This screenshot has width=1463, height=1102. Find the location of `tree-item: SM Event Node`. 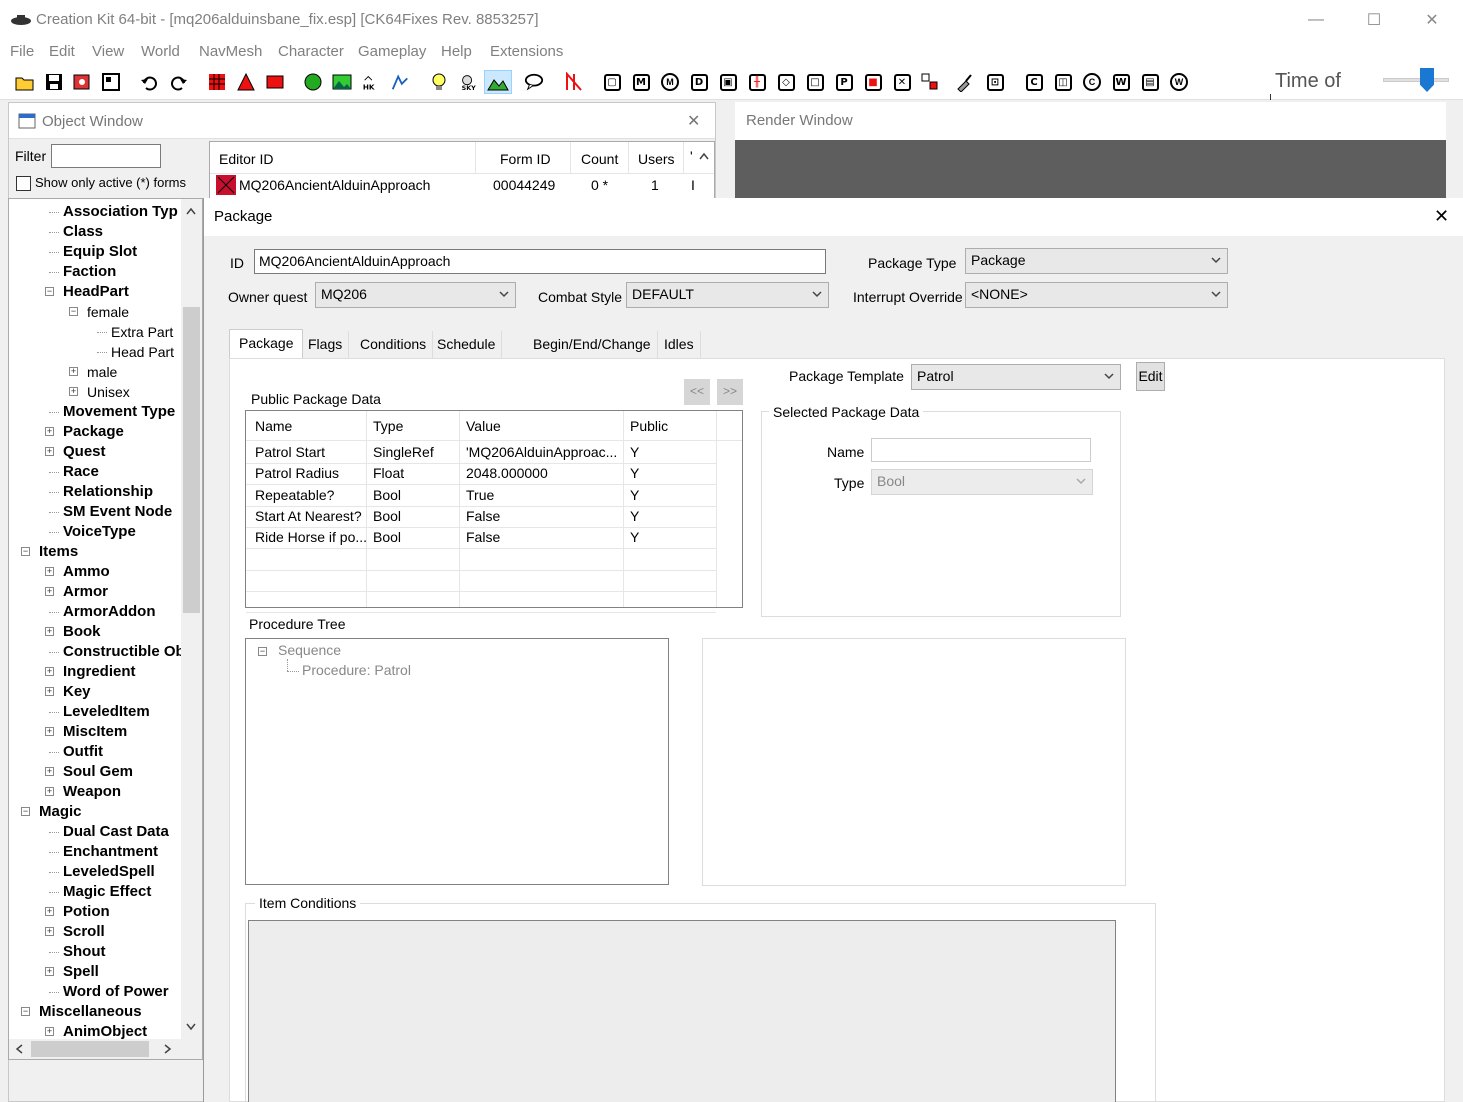

tree-item: SM Event Node is located at coordinates (117, 512).